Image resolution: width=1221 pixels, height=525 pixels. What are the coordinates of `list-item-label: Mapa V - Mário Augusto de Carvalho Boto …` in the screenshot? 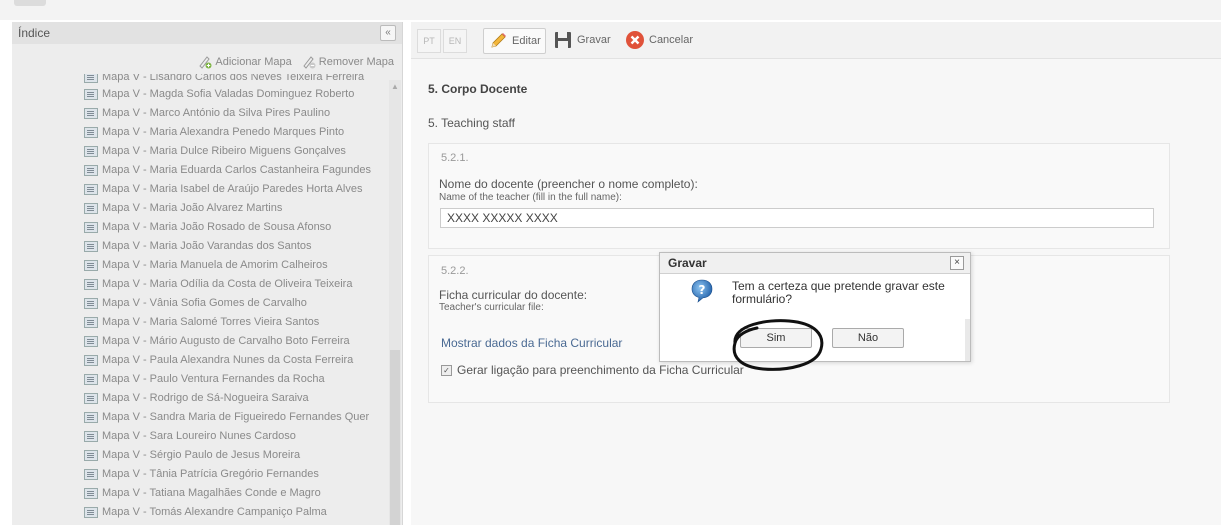 It's located at (226, 341).